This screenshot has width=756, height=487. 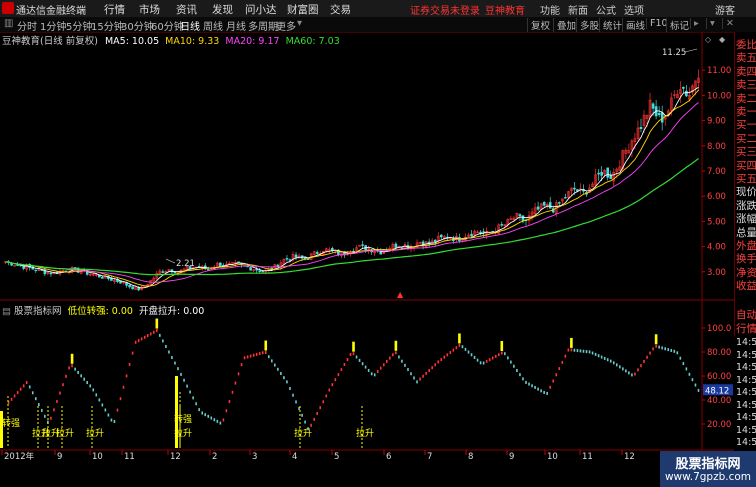 What do you see at coordinates (746, 328) in the screenshot?
I see `quote-button: 行情` at bounding box center [746, 328].